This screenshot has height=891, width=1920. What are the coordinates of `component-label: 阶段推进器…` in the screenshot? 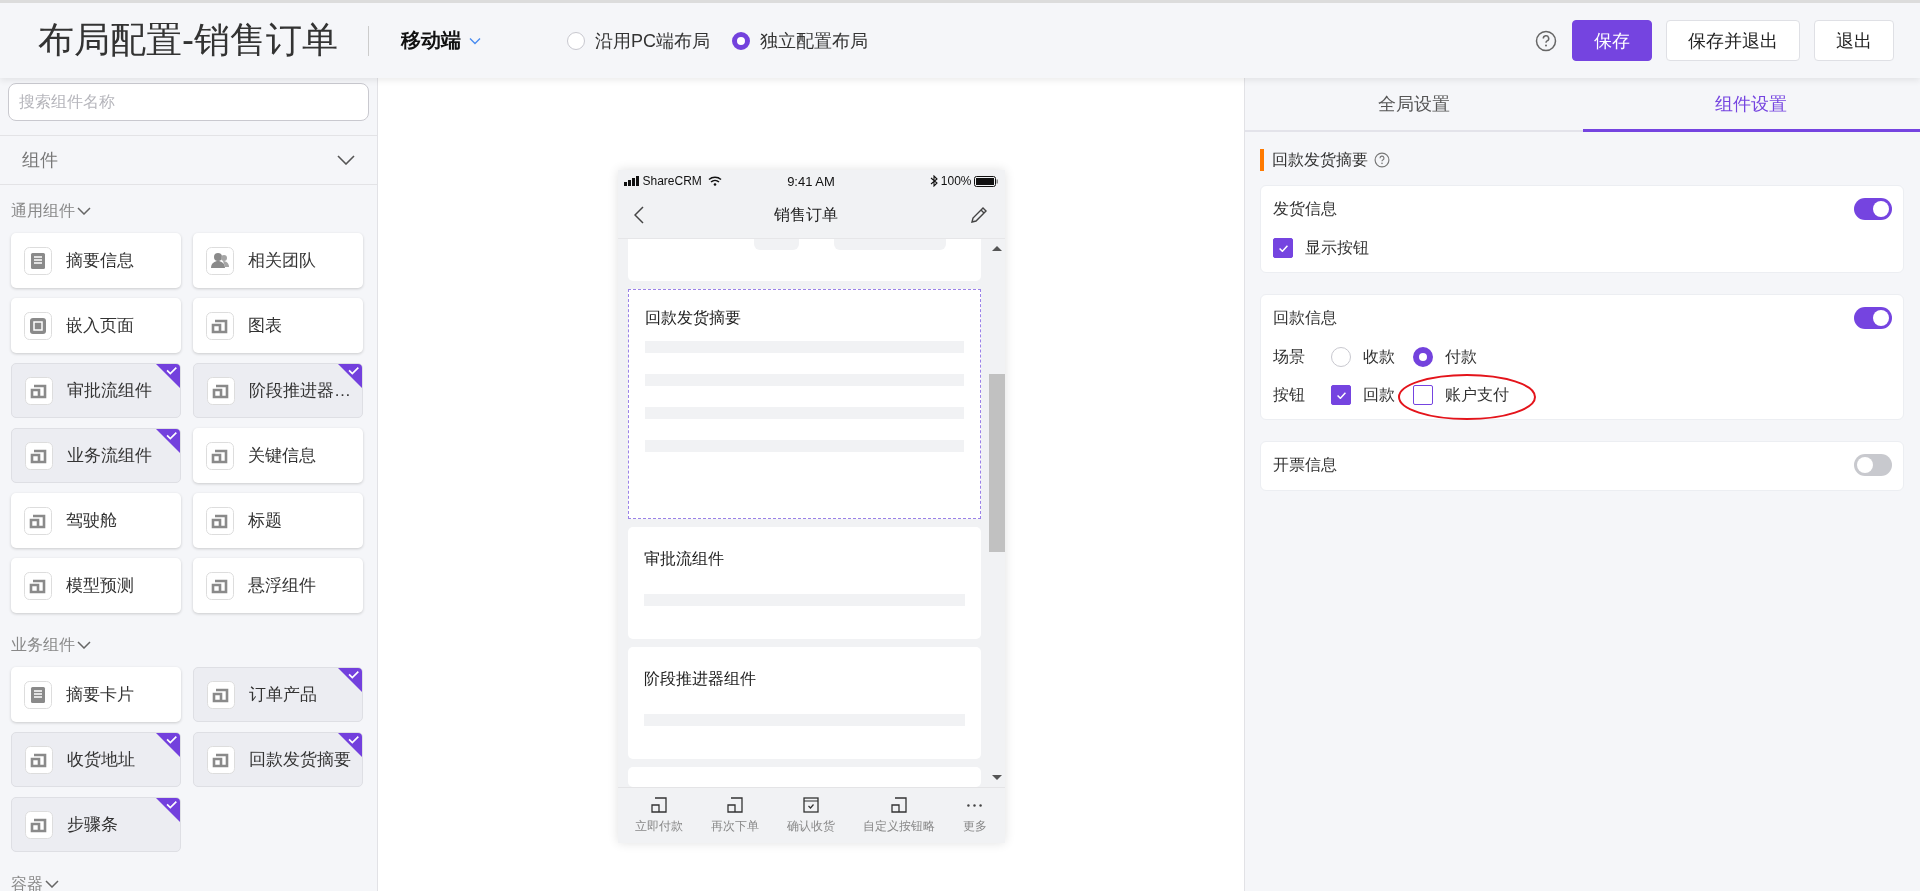 It's located at (300, 391).